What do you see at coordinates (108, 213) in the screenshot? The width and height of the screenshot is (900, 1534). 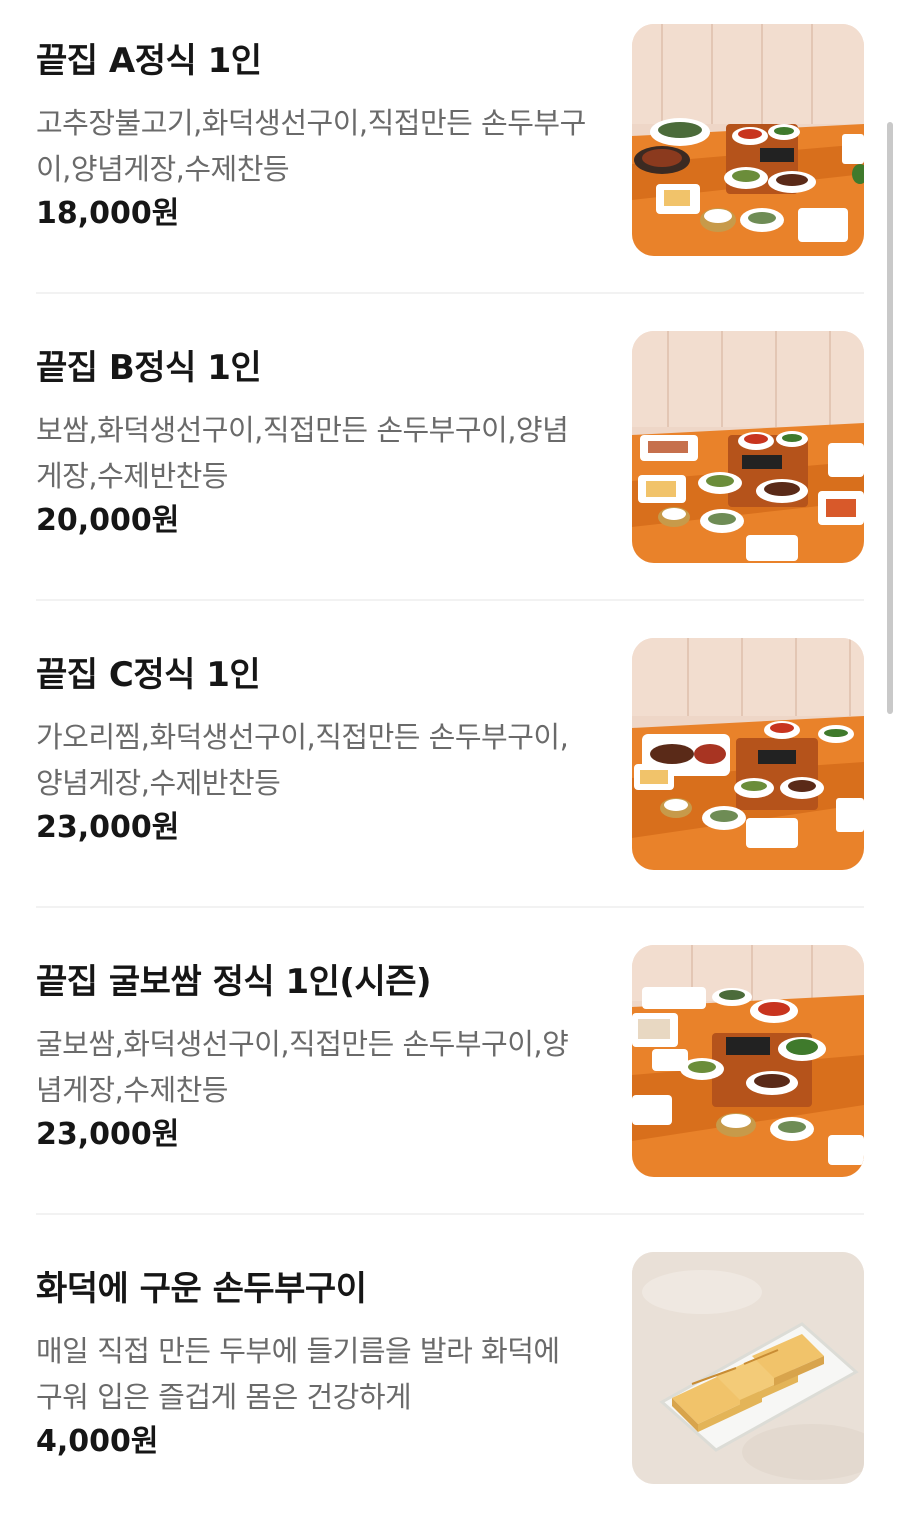 I see `menu-item-price: 18,000원` at bounding box center [108, 213].